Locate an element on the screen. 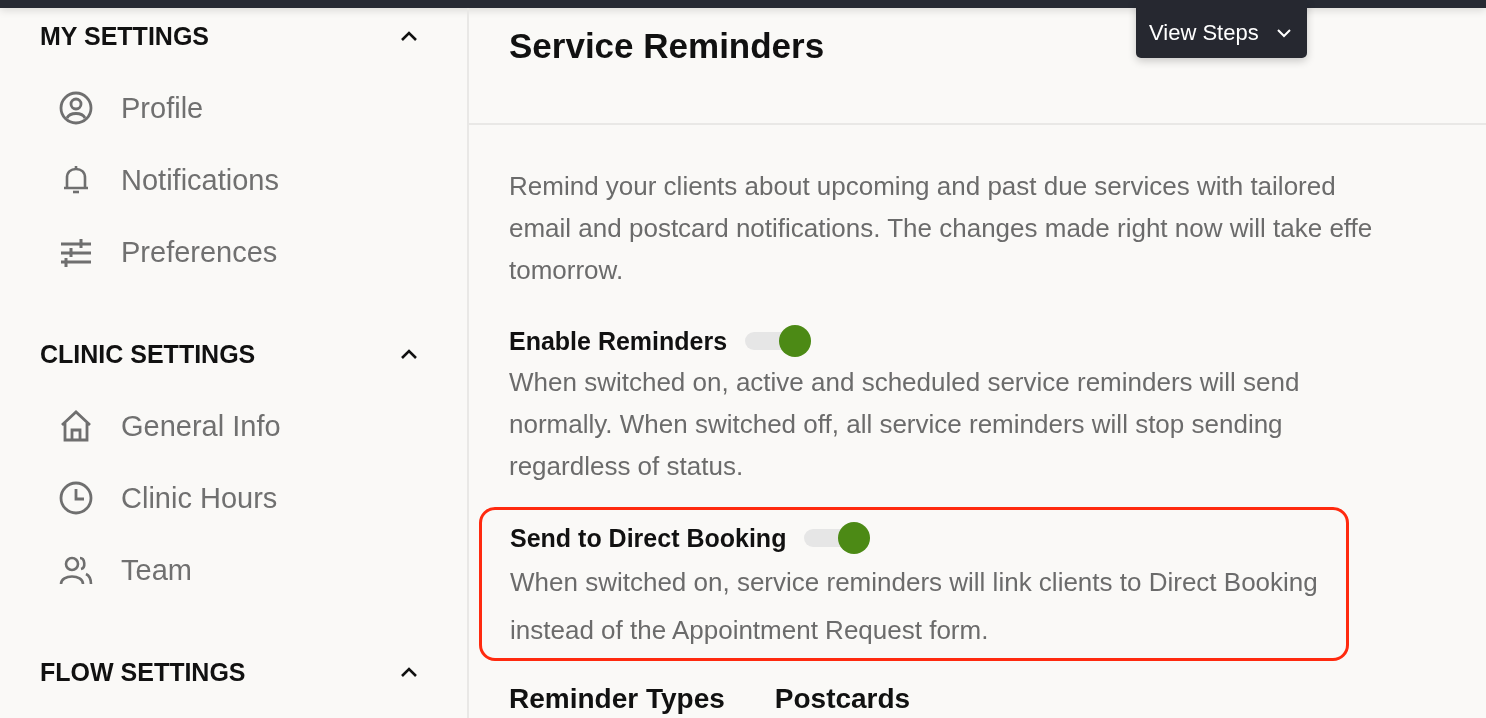 The width and height of the screenshot is (1486, 718). setting-description: When switched on, service reminders will link clients to Direct Booking instead of the Appointment Request form. is located at coordinates (914, 606).